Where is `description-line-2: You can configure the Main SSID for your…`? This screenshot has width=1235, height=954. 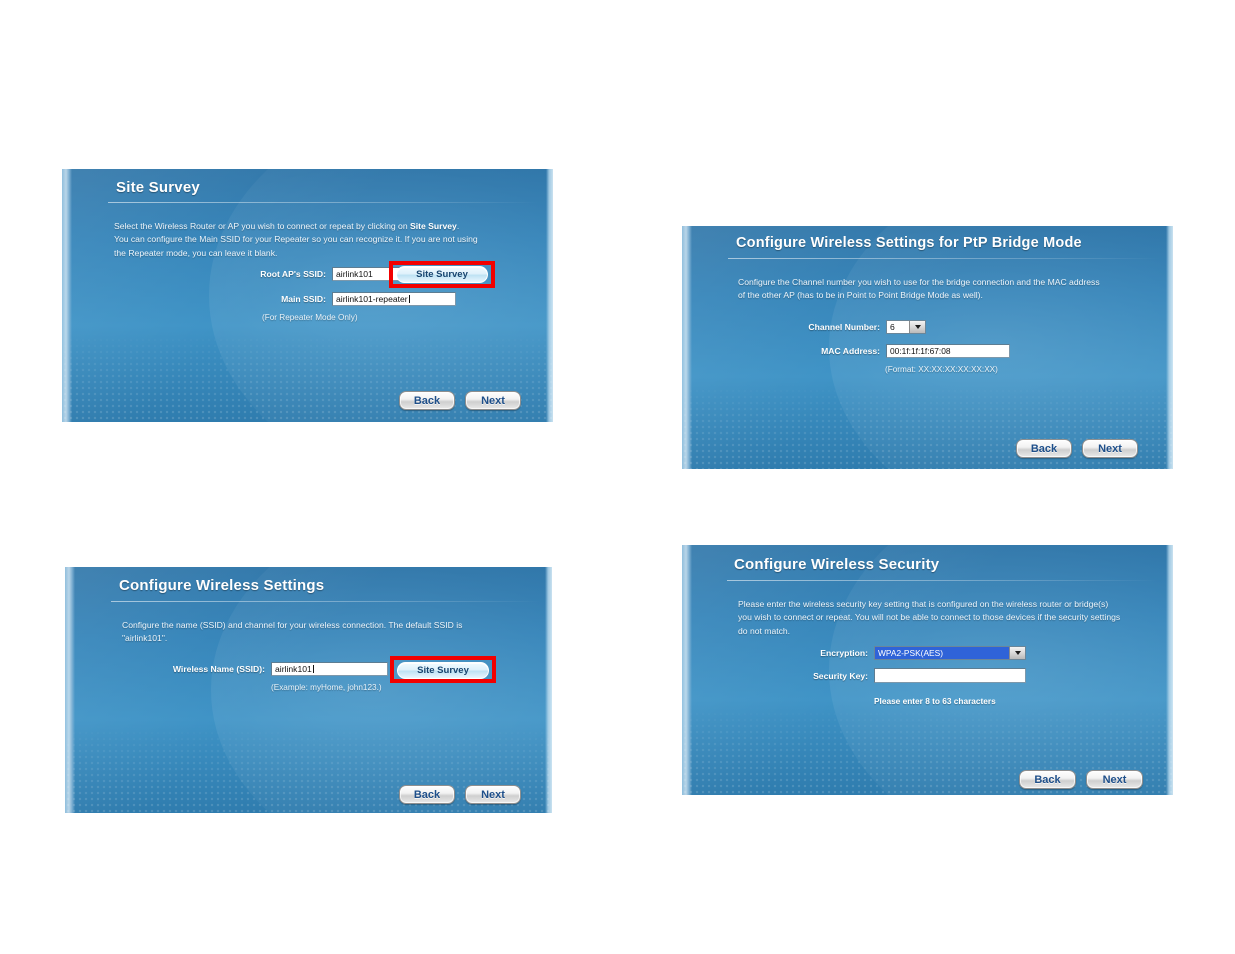 description-line-2: You can configure the Main SSID for your… is located at coordinates (296, 239).